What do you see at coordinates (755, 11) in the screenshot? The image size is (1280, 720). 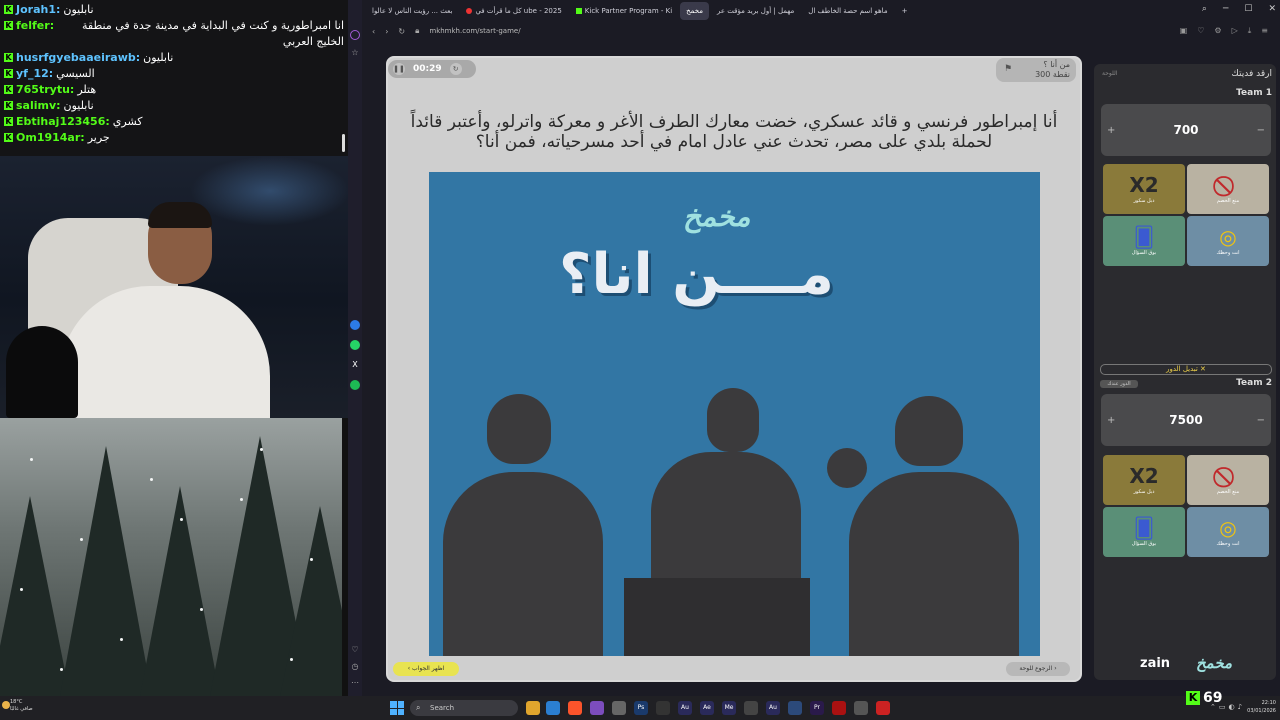 I see `browser-tab: مهمل | أول بريد مؤقت عر` at bounding box center [755, 11].